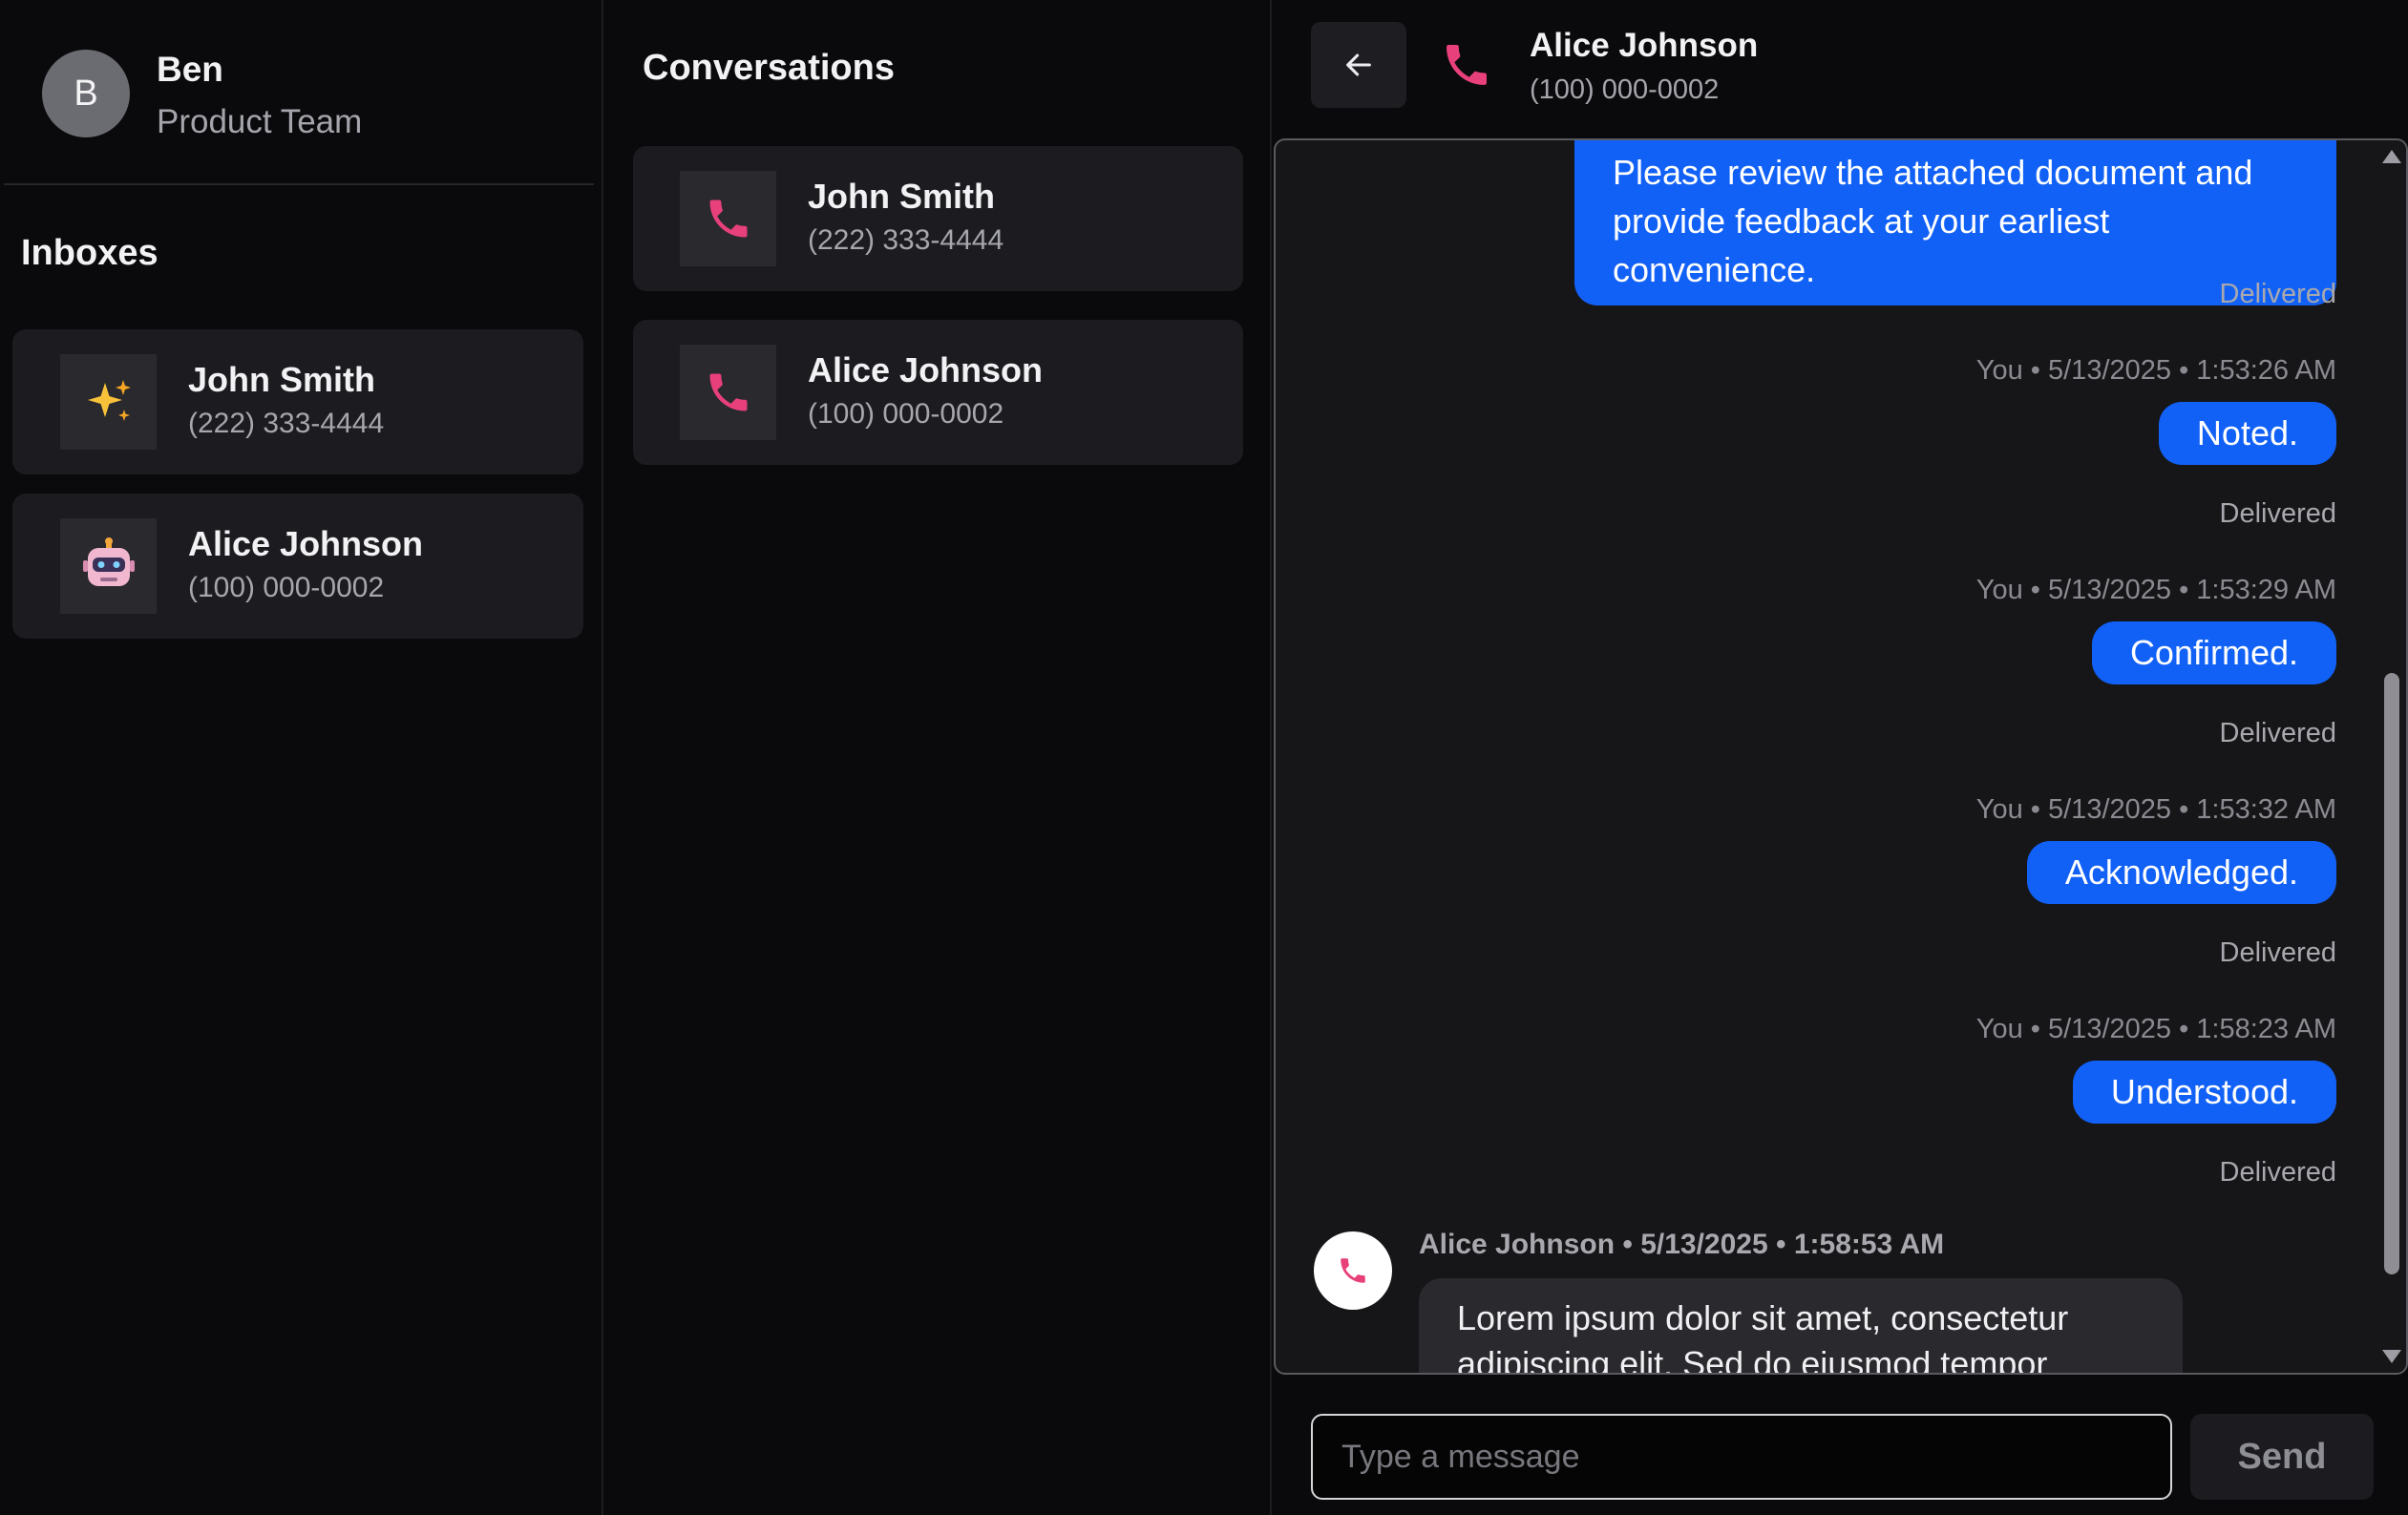  What do you see at coordinates (2282, 1457) in the screenshot?
I see `send-button: Send` at bounding box center [2282, 1457].